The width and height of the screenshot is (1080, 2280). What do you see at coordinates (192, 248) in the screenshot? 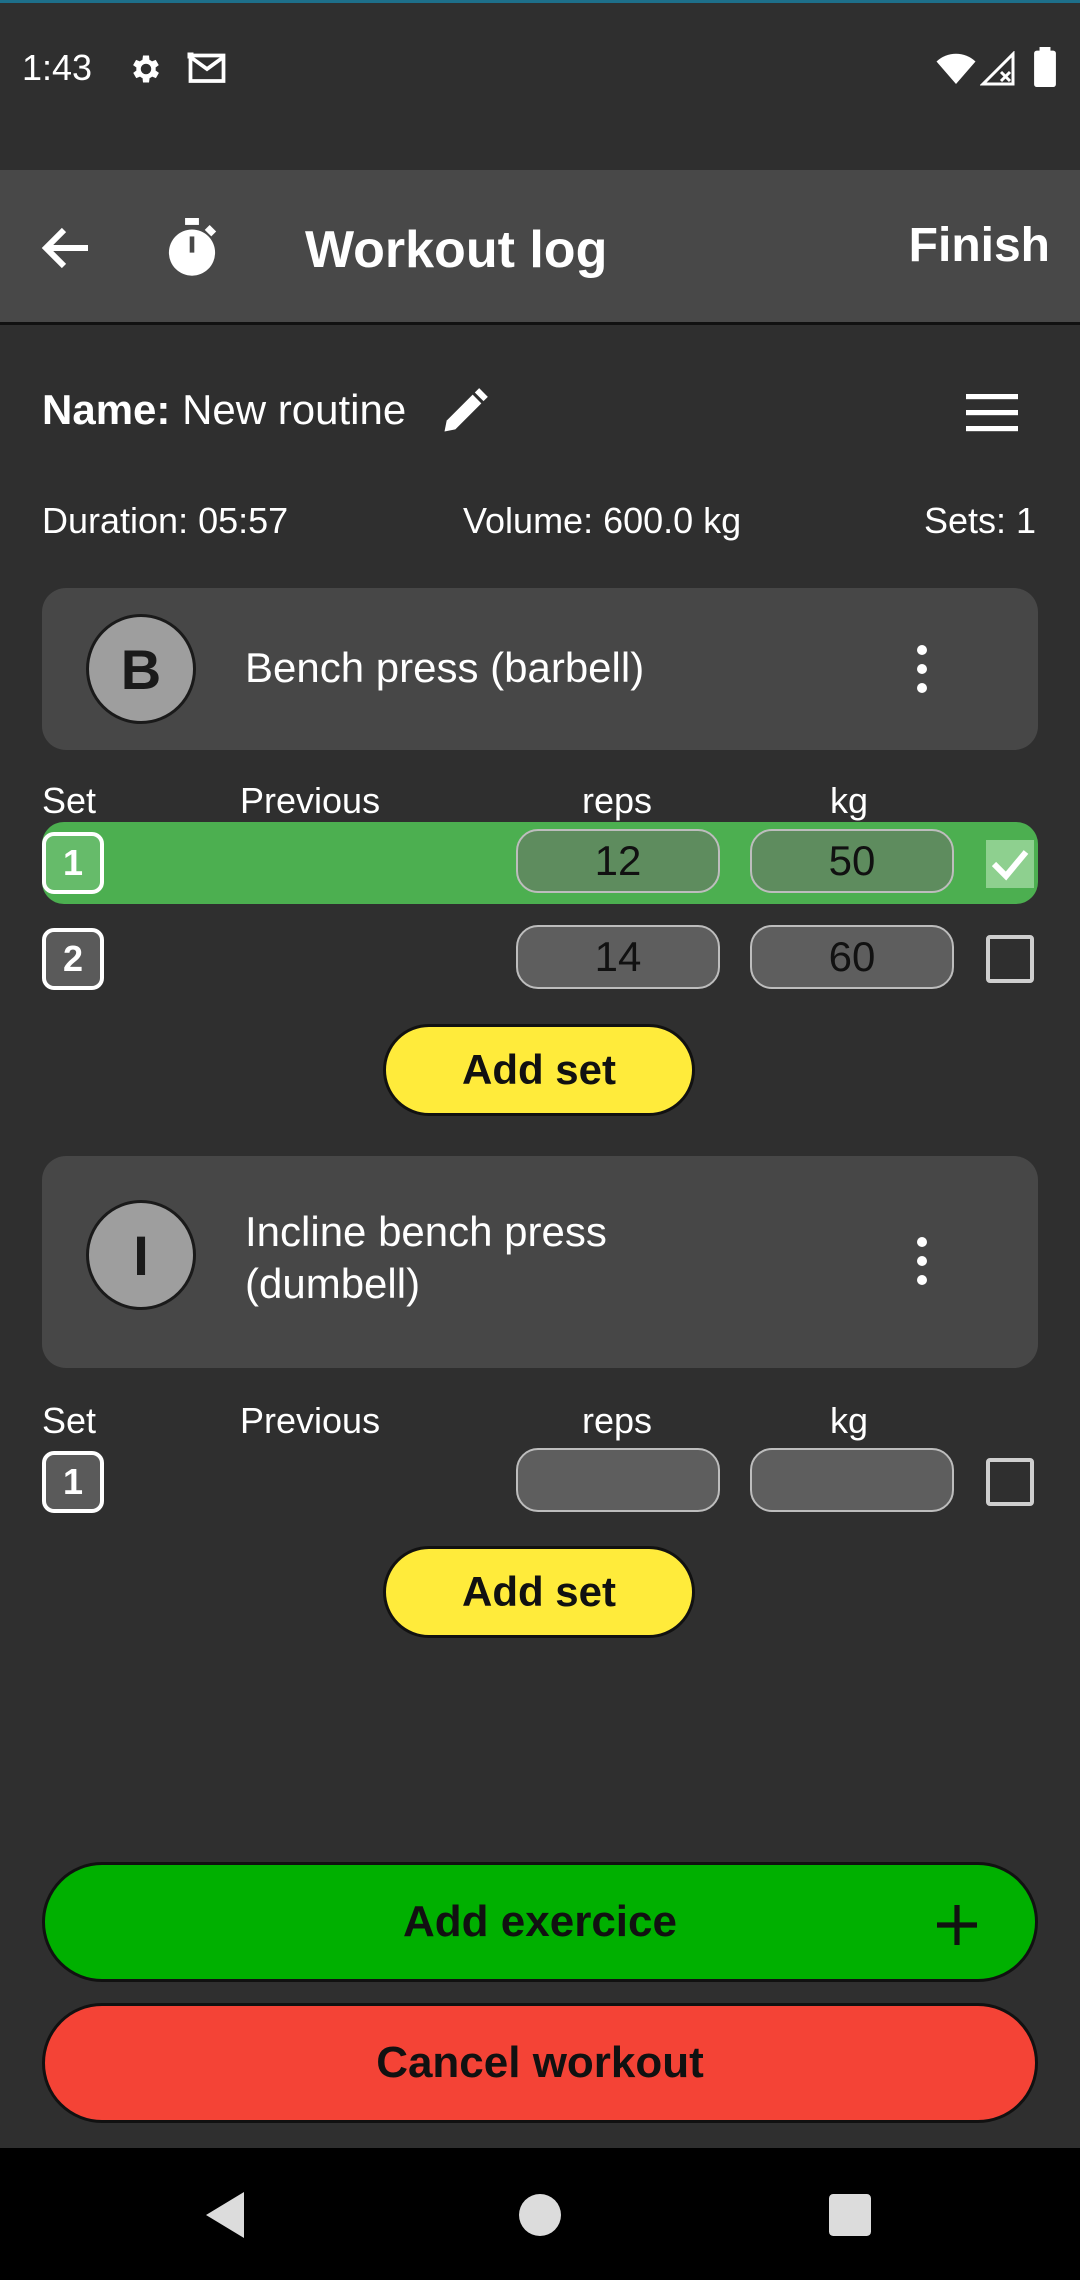
I see `stopwatch-icon` at bounding box center [192, 248].